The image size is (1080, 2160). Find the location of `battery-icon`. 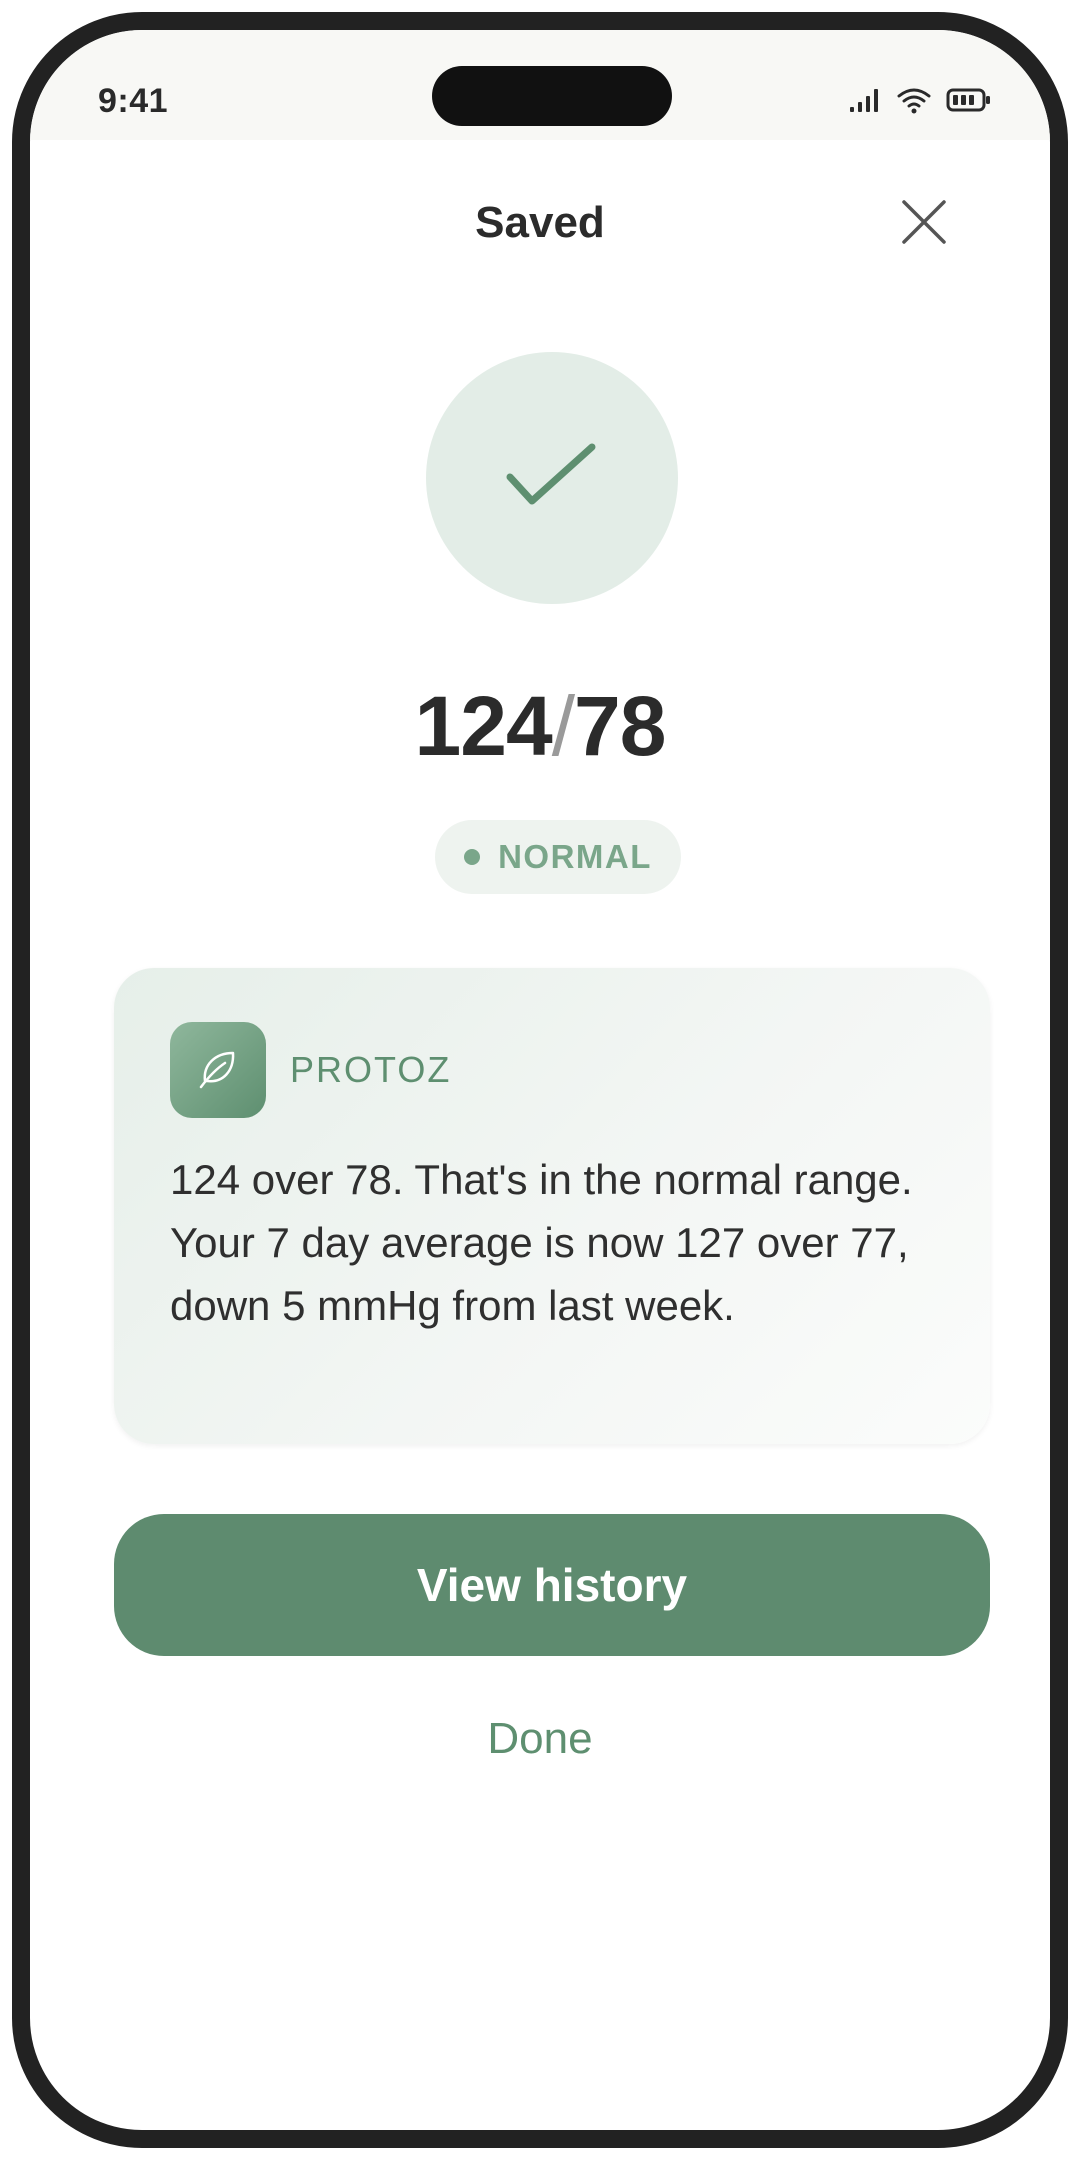

battery-icon is located at coordinates (969, 102).